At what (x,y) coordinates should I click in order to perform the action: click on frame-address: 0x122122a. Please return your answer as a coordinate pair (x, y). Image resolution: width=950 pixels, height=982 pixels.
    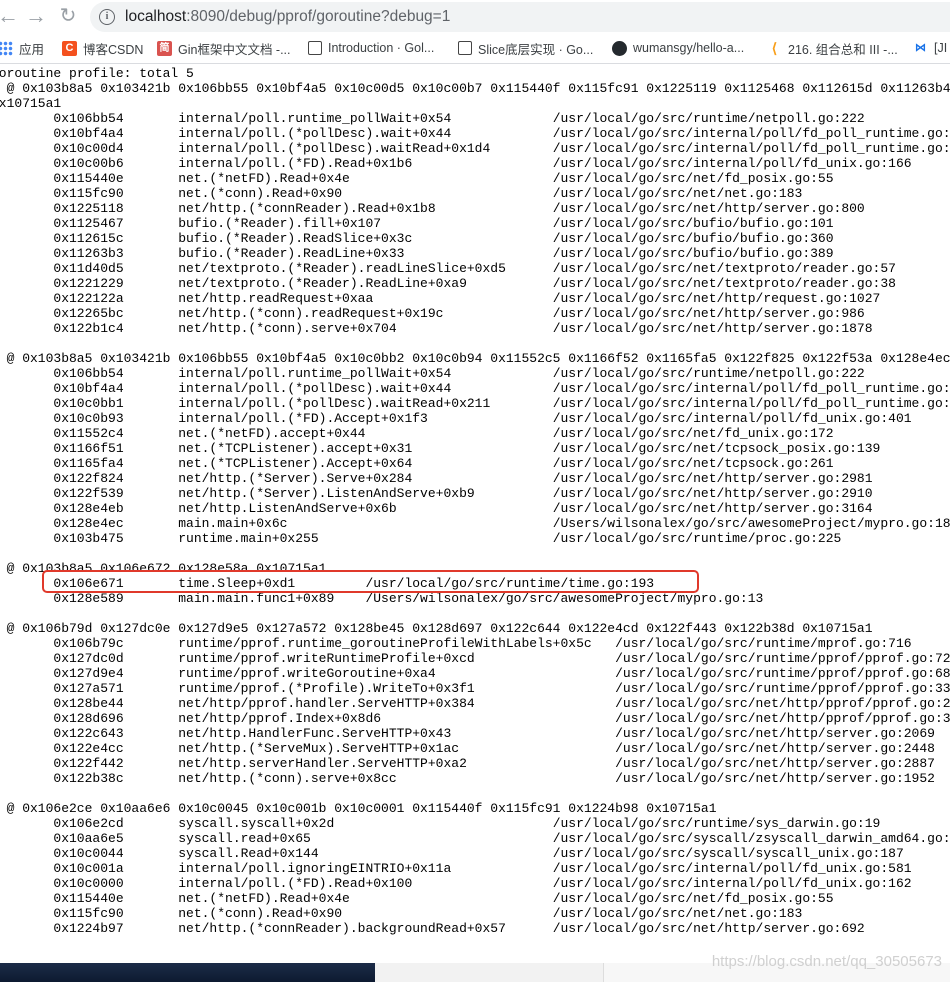
    Looking at the image, I should click on (88, 298).